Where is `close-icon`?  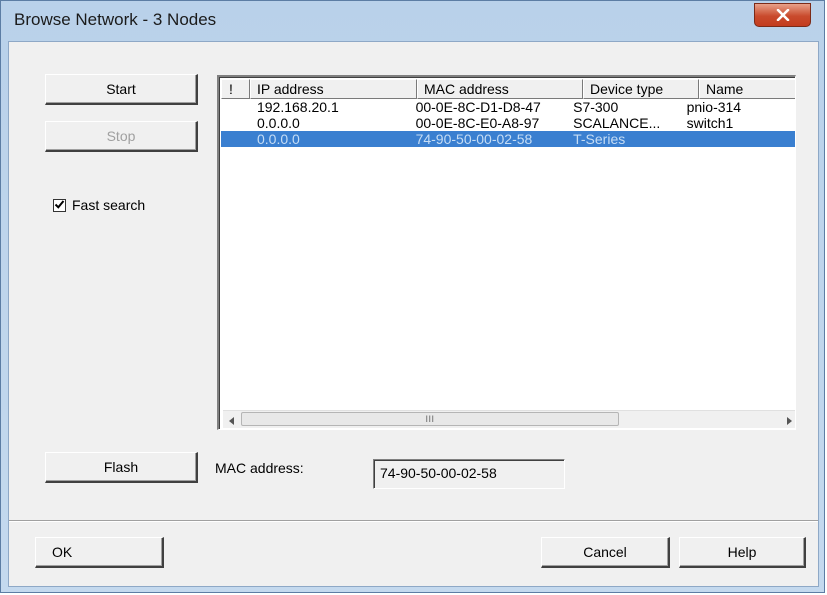
close-icon is located at coordinates (783, 15).